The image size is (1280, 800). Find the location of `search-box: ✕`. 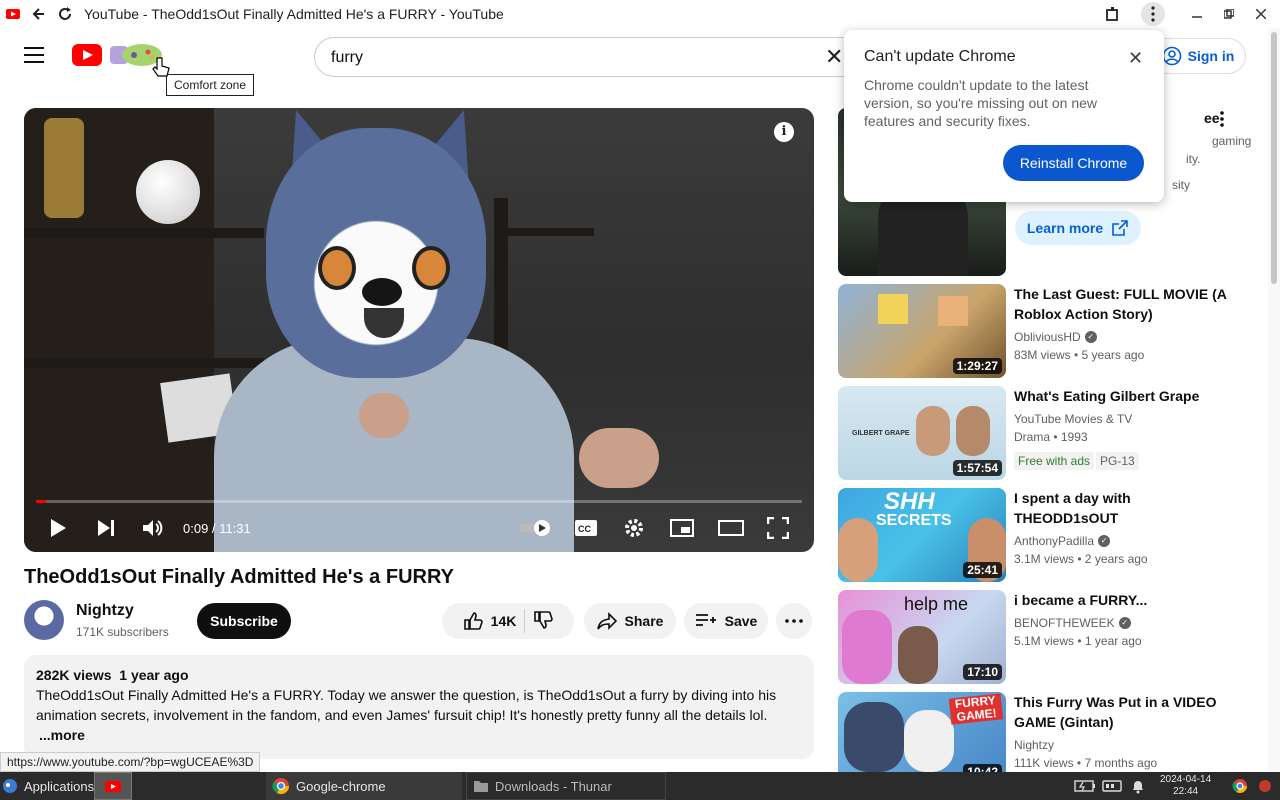

search-box: ✕ is located at coordinates (584, 57).